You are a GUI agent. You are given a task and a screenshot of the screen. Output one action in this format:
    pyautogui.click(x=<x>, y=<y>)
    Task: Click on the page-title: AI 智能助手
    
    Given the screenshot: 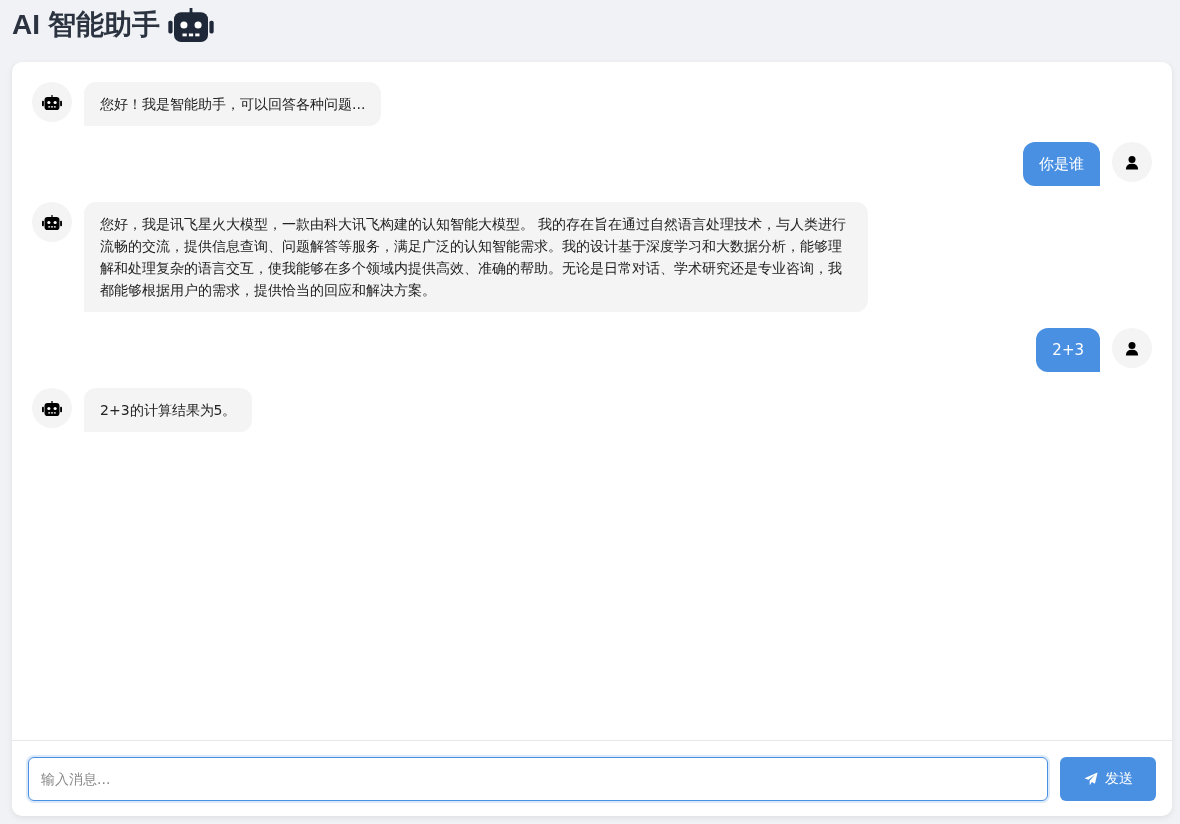 What is the action you would take?
    pyautogui.click(x=86, y=25)
    